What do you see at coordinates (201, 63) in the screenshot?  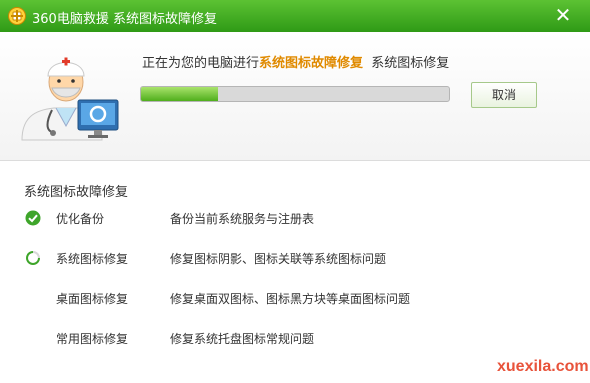 I see `status-prefix: 正在为您的电脑进行` at bounding box center [201, 63].